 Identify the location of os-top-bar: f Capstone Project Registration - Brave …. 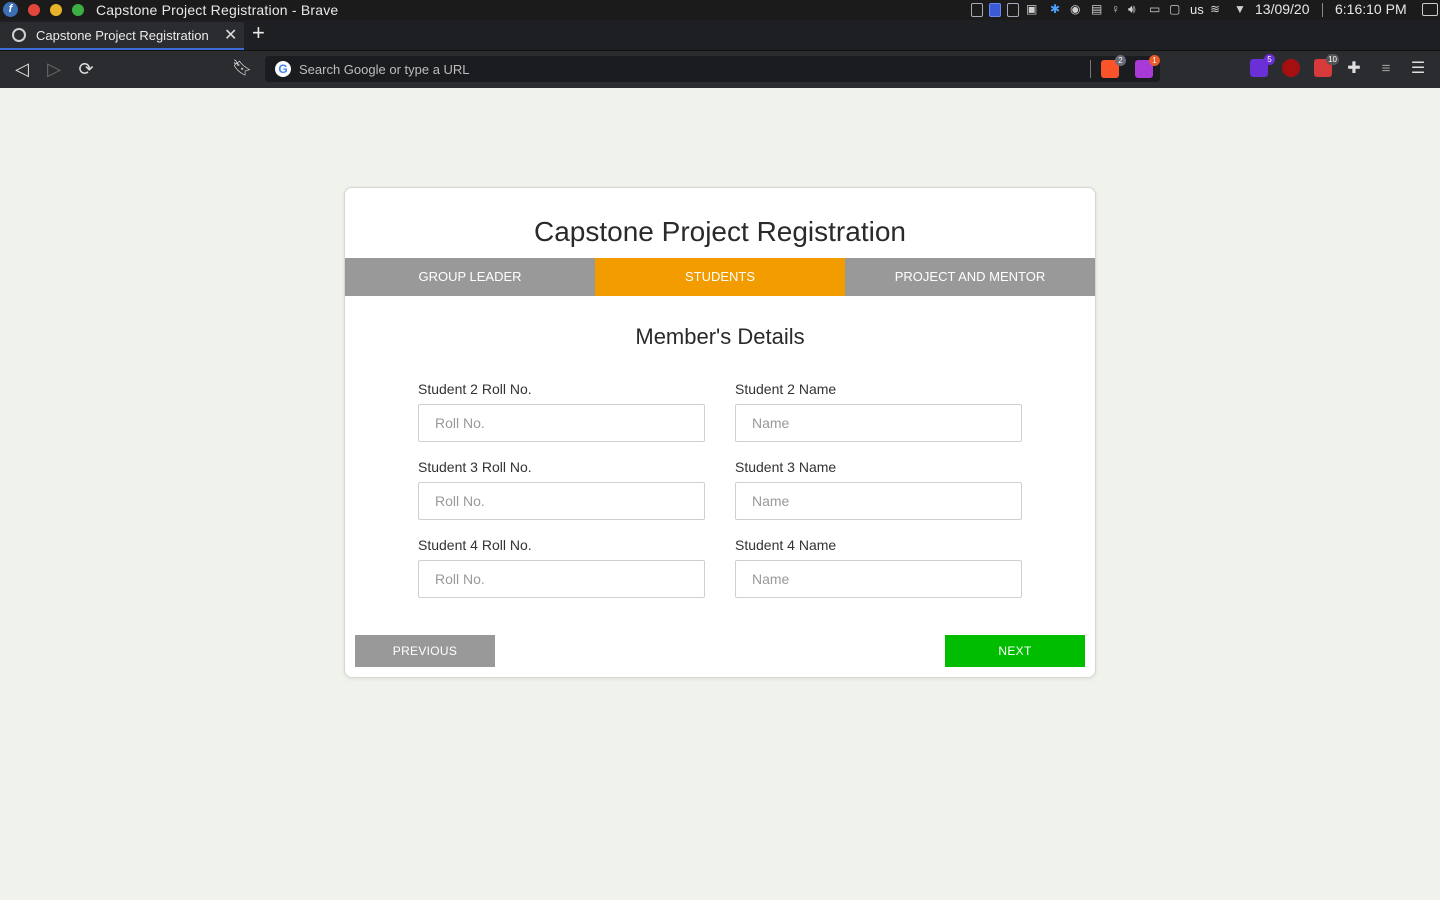
(720, 10).